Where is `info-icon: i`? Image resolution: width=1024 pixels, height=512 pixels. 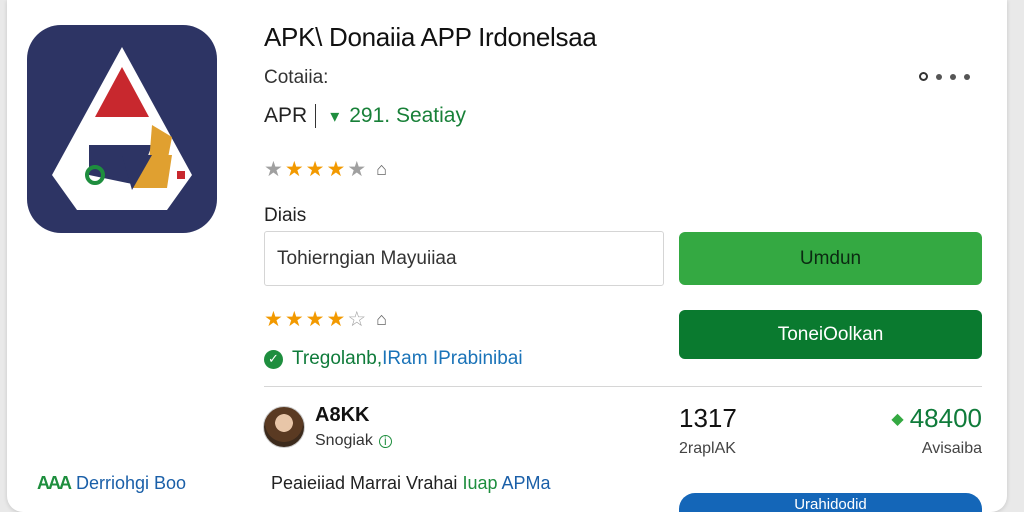 info-icon: i is located at coordinates (385, 441).